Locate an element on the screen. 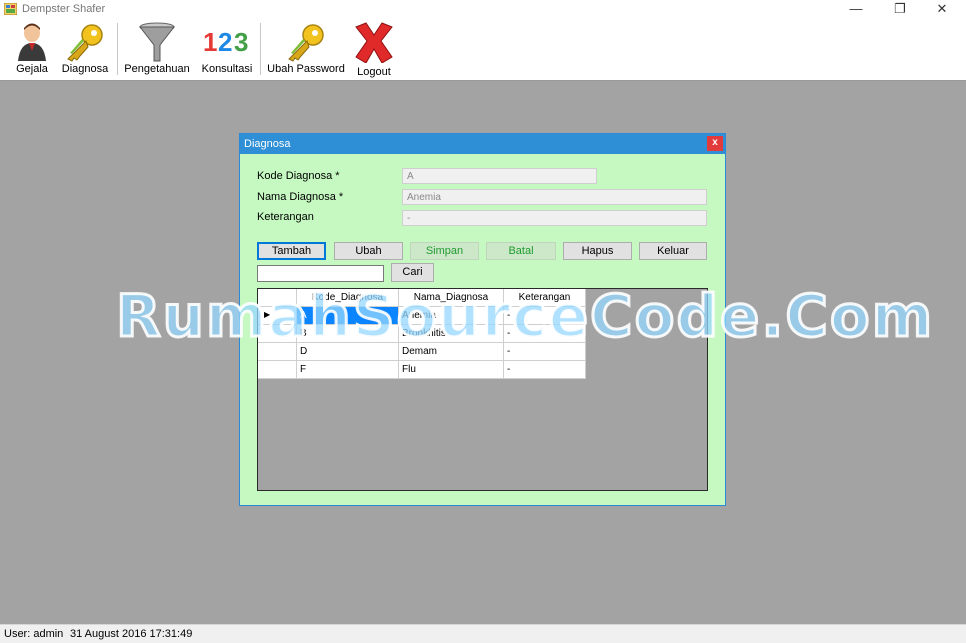  grid-corner-cell is located at coordinates (277, 298).